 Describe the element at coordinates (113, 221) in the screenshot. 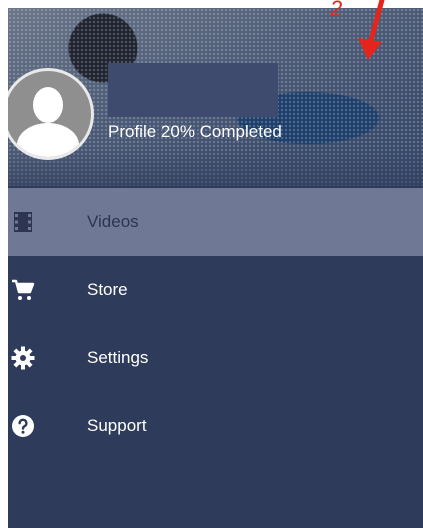

I see `menu-item-label: Videos` at that location.